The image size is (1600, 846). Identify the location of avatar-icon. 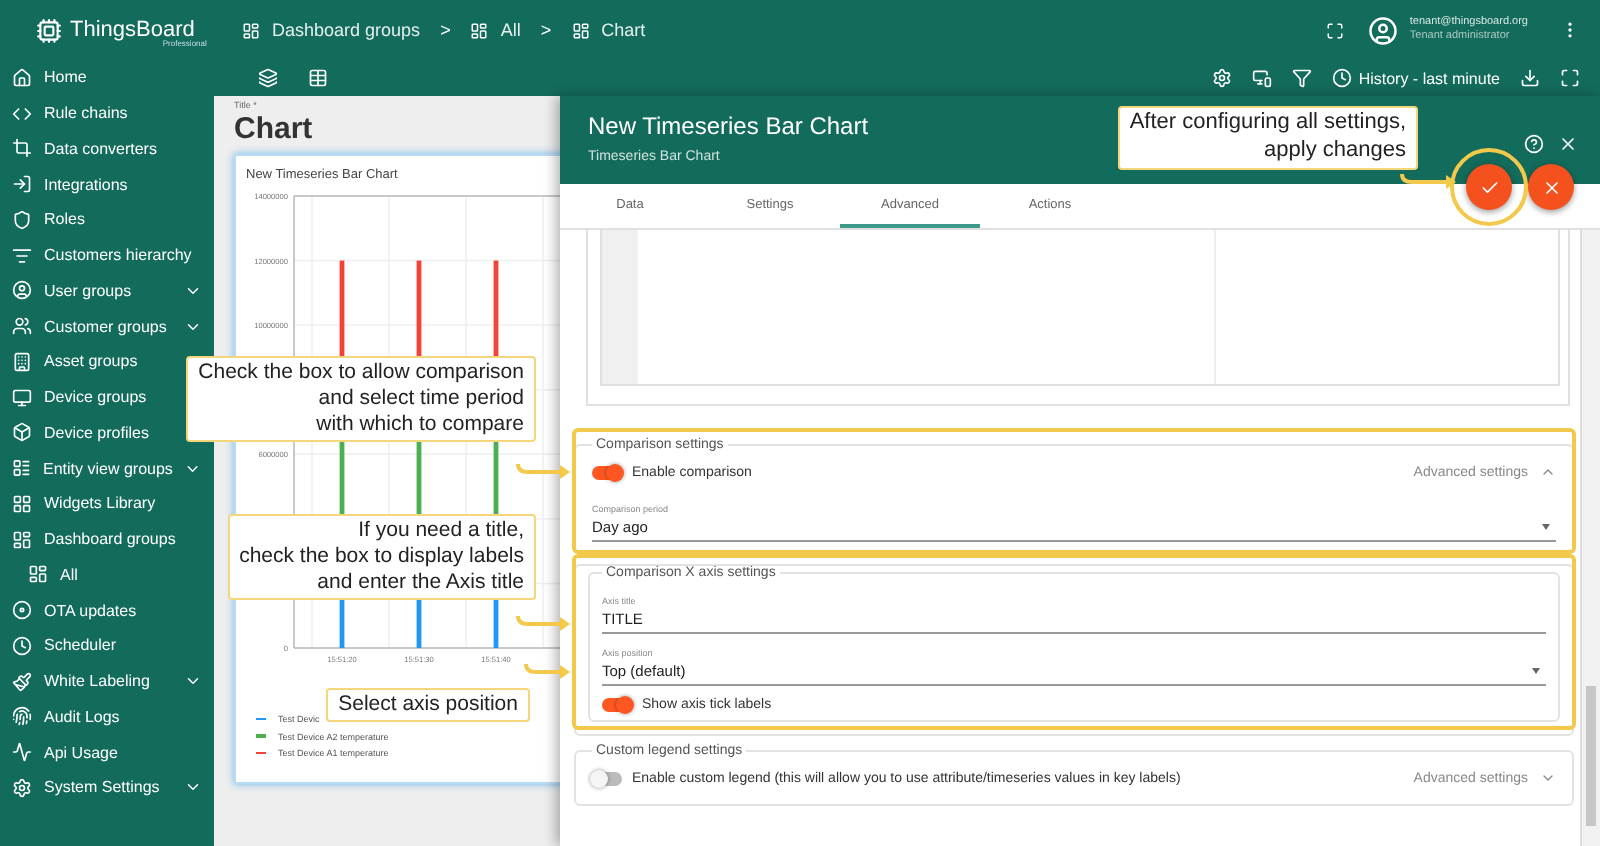
(1382, 30).